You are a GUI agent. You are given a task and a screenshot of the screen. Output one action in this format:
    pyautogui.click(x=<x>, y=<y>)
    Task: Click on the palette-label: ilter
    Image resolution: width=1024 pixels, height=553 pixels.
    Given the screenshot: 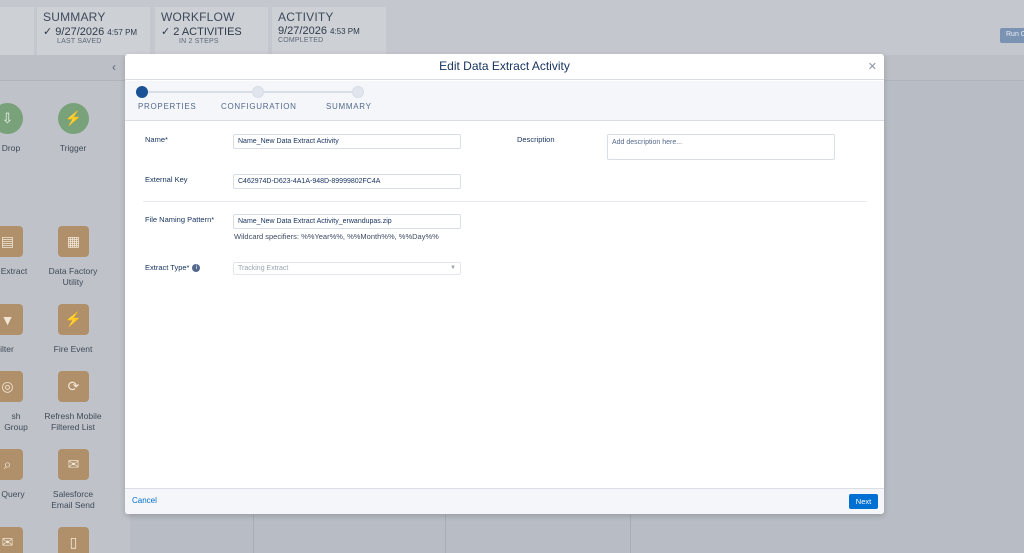 What is the action you would take?
    pyautogui.click(x=7, y=349)
    